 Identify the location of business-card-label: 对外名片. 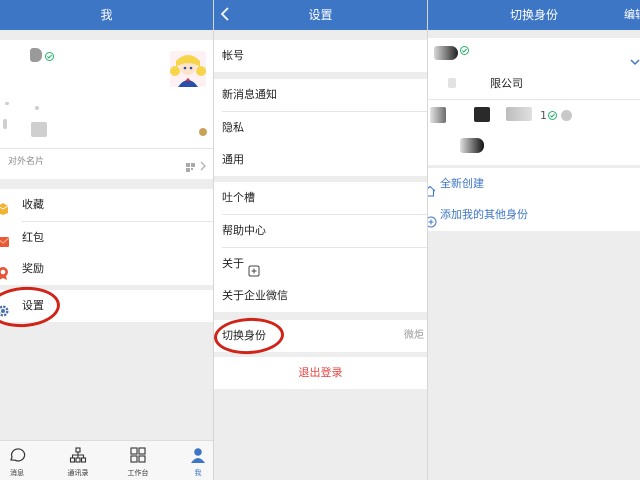
(26, 162).